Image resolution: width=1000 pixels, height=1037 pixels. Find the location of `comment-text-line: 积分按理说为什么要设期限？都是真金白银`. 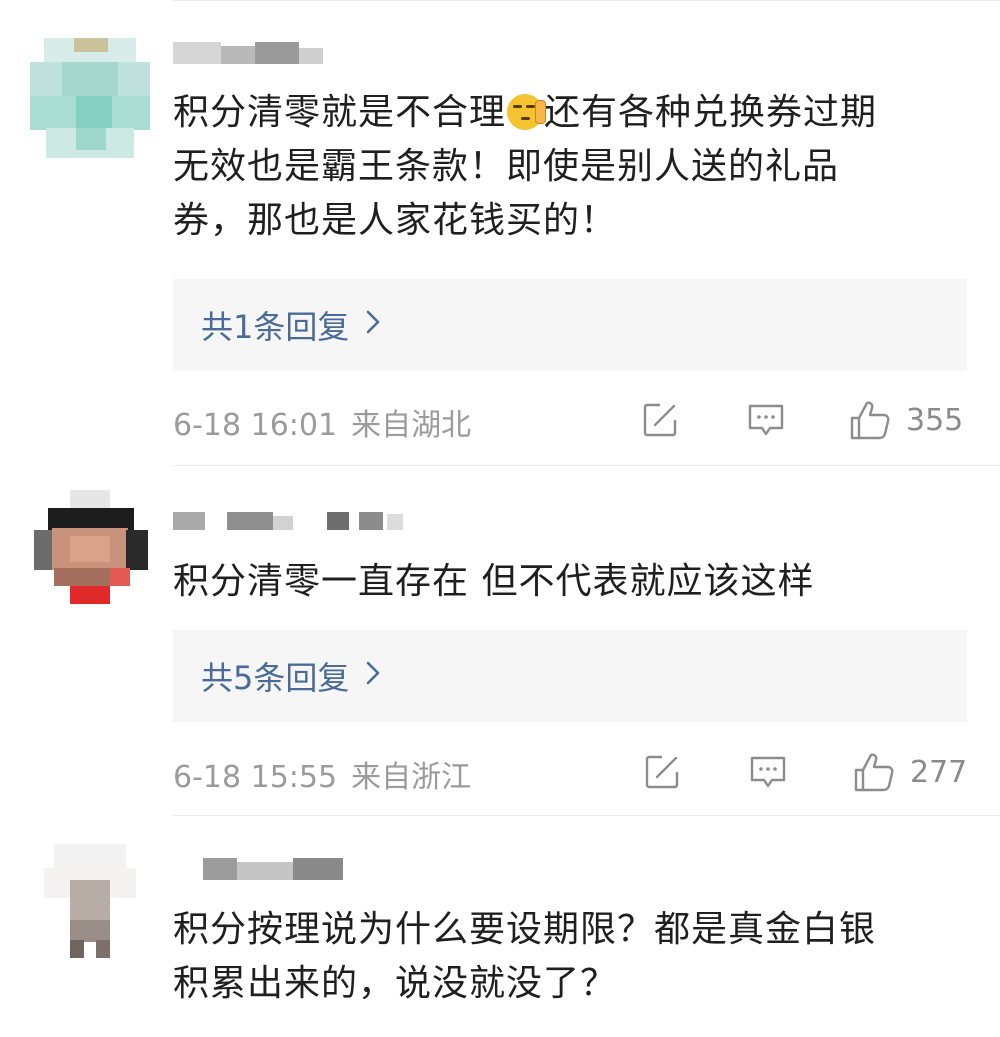

comment-text-line: 积分按理说为什么要设期限？都是真金白银 is located at coordinates (525, 929).